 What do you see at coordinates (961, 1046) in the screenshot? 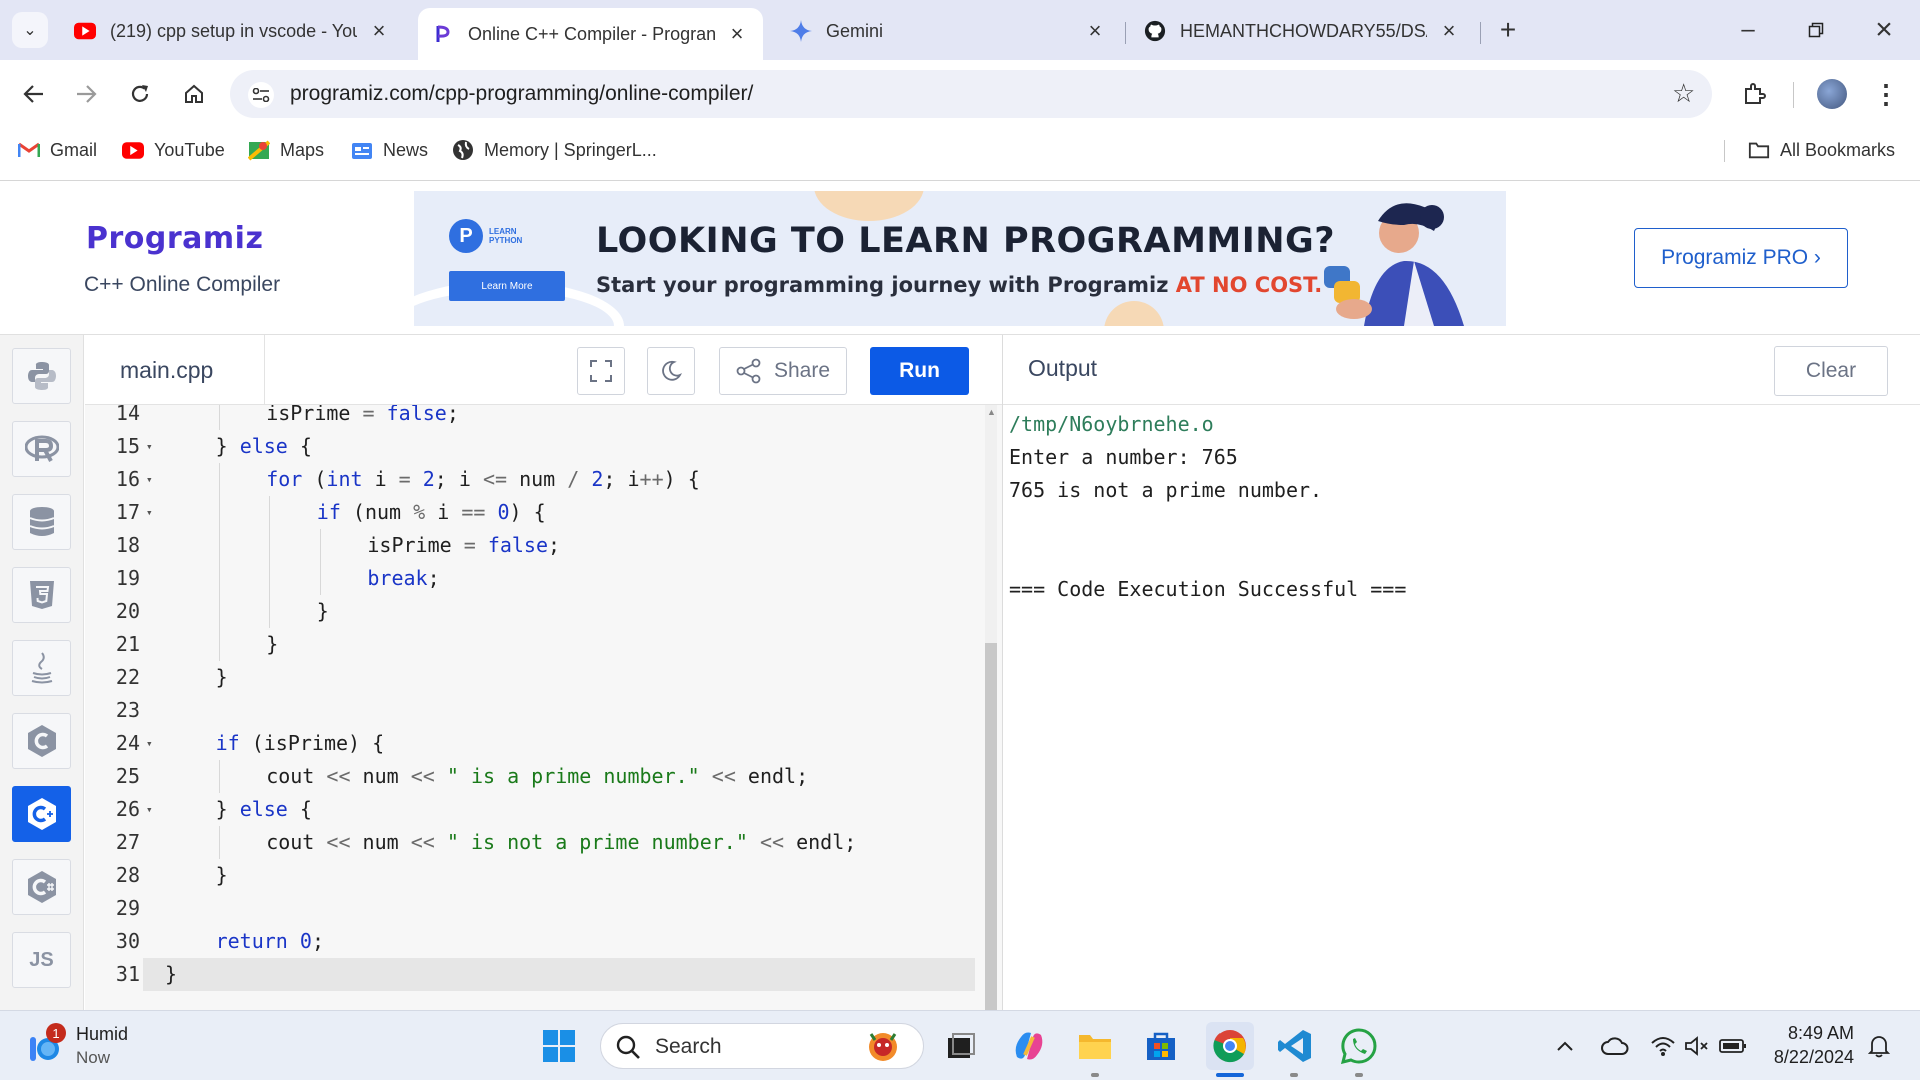
I see `task-view-button` at bounding box center [961, 1046].